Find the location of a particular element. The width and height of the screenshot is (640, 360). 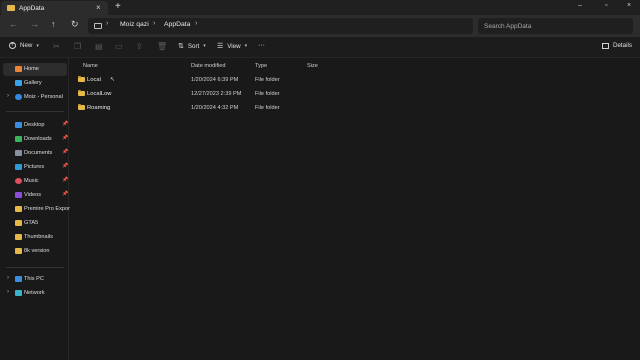

up-button: ↑ is located at coordinates (53, 24).